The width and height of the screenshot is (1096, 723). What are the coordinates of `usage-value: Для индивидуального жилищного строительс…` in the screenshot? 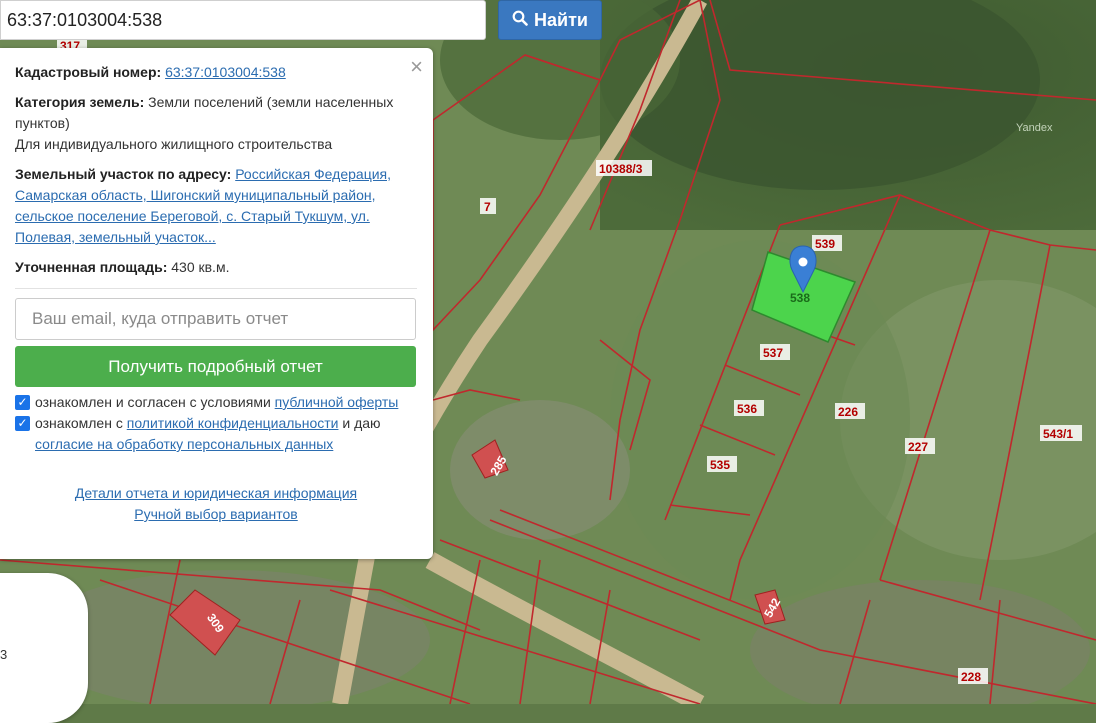 It's located at (174, 144).